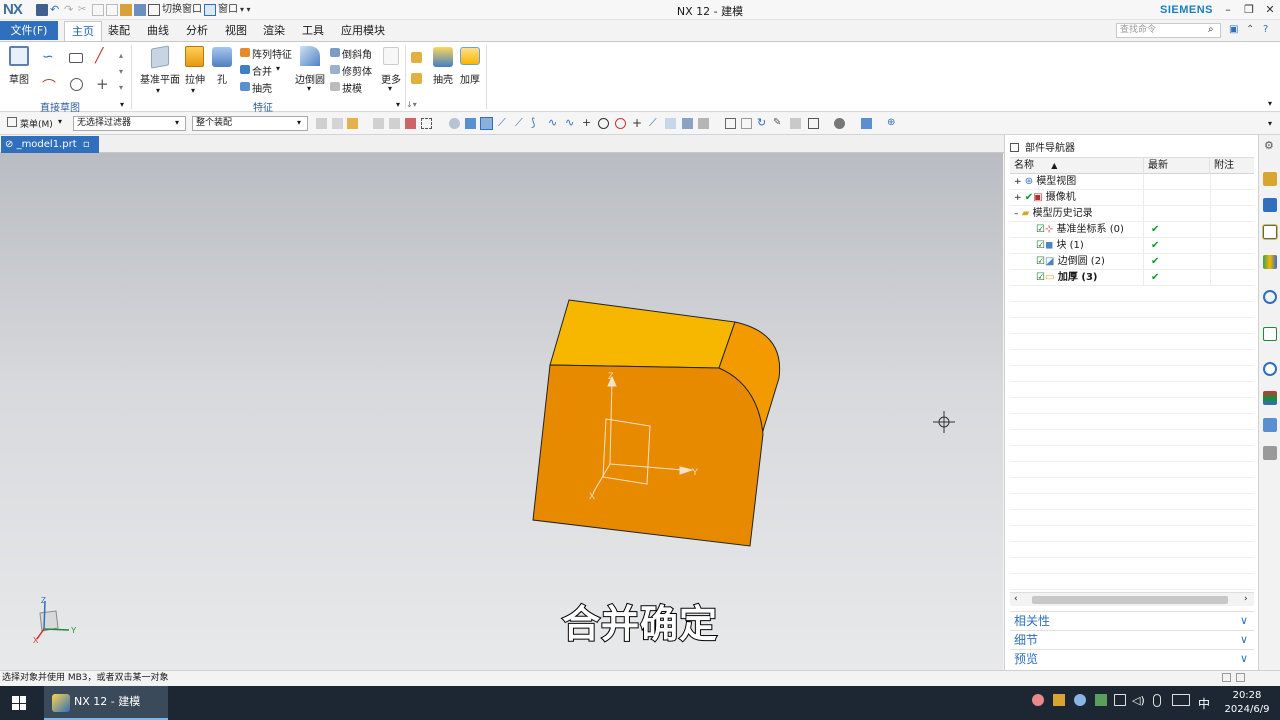 The height and width of the screenshot is (720, 1280). What do you see at coordinates (1250, 29) in the screenshot?
I see `collapse-ribbon-icon: ⌃` at bounding box center [1250, 29].